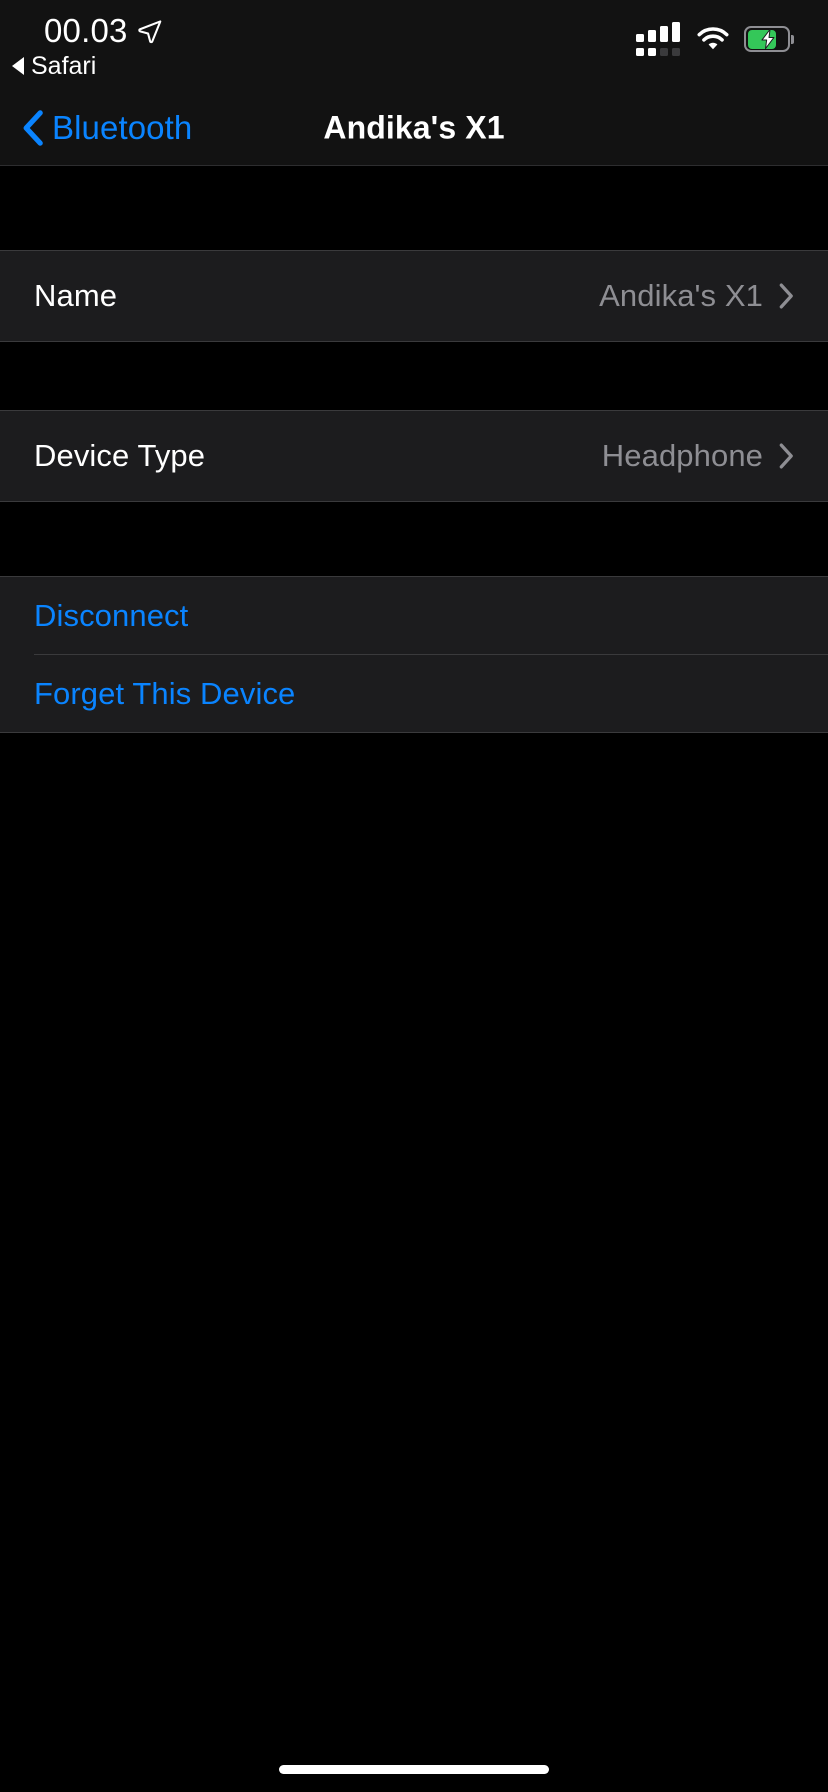  I want to click on back-button-bluetooth: Bluetooth, so click(107, 128).